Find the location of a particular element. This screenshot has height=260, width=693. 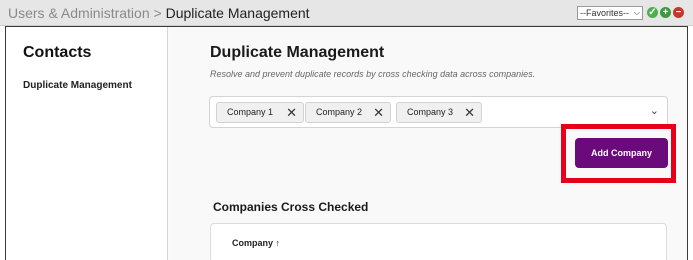

company-chip: Company 1 ✕ is located at coordinates (260, 112).